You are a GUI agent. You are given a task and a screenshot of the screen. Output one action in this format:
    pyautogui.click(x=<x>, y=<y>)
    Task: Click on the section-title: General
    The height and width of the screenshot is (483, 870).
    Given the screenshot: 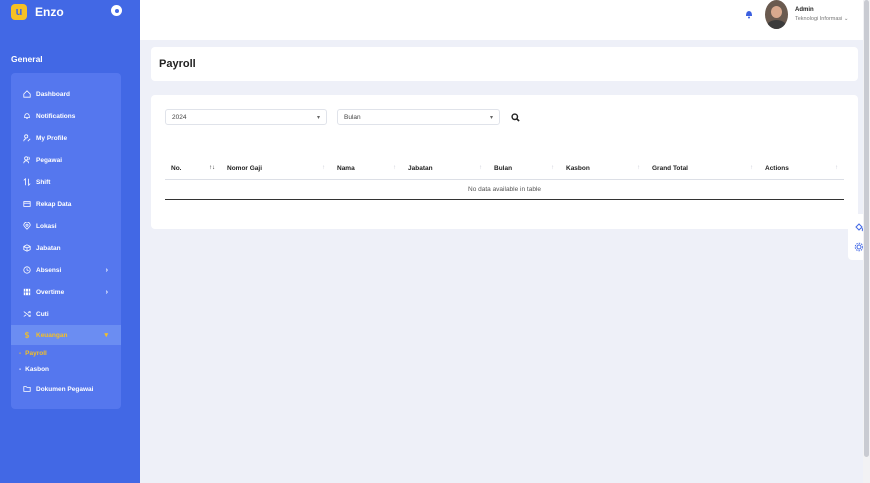 What is the action you would take?
    pyautogui.click(x=27, y=59)
    